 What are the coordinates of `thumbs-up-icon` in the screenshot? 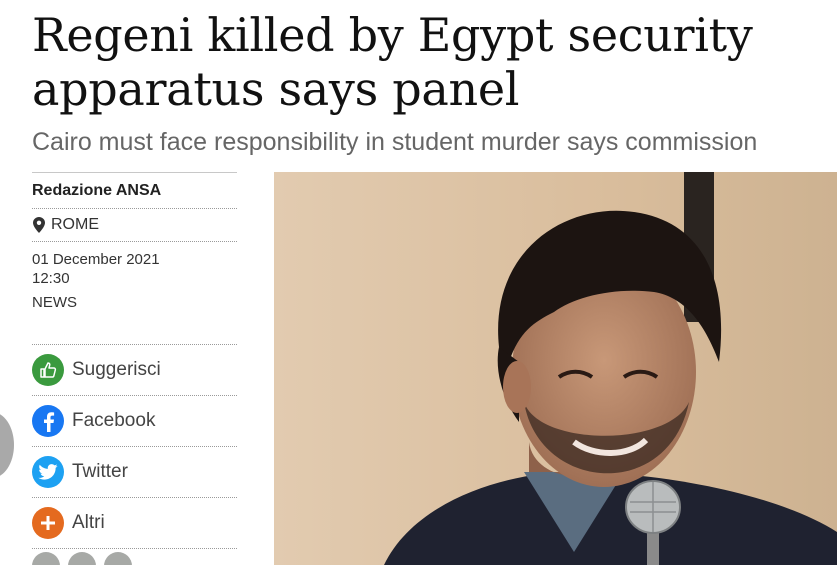 It's located at (48, 370).